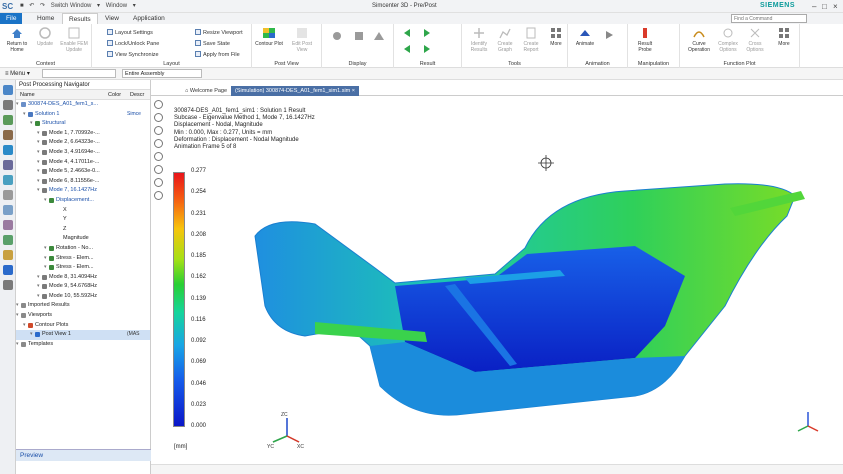 Image resolution: width=843 pixels, height=474 pixels. Describe the element at coordinates (83, 455) in the screenshot. I see `preview-panel-header: Preview` at that location.